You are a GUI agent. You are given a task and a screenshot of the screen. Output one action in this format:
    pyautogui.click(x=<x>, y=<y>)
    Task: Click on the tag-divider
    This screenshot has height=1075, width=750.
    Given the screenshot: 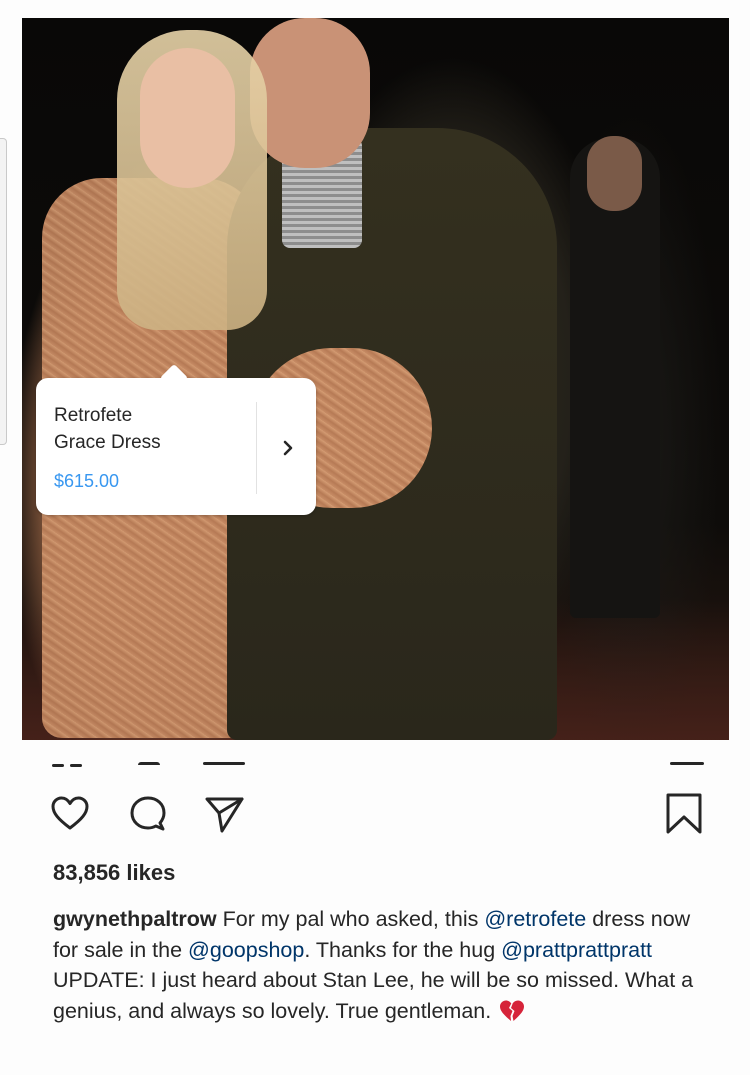 What is the action you would take?
    pyautogui.click(x=256, y=448)
    